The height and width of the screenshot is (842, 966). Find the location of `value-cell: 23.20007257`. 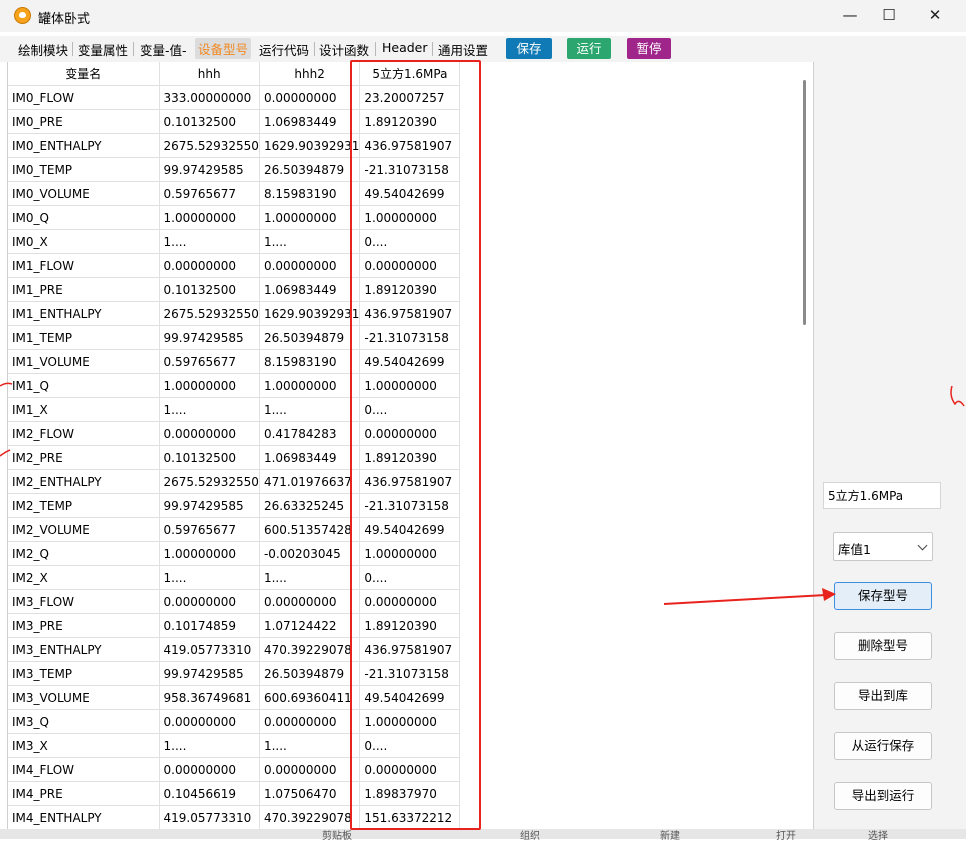

value-cell: 23.20007257 is located at coordinates (410, 97).